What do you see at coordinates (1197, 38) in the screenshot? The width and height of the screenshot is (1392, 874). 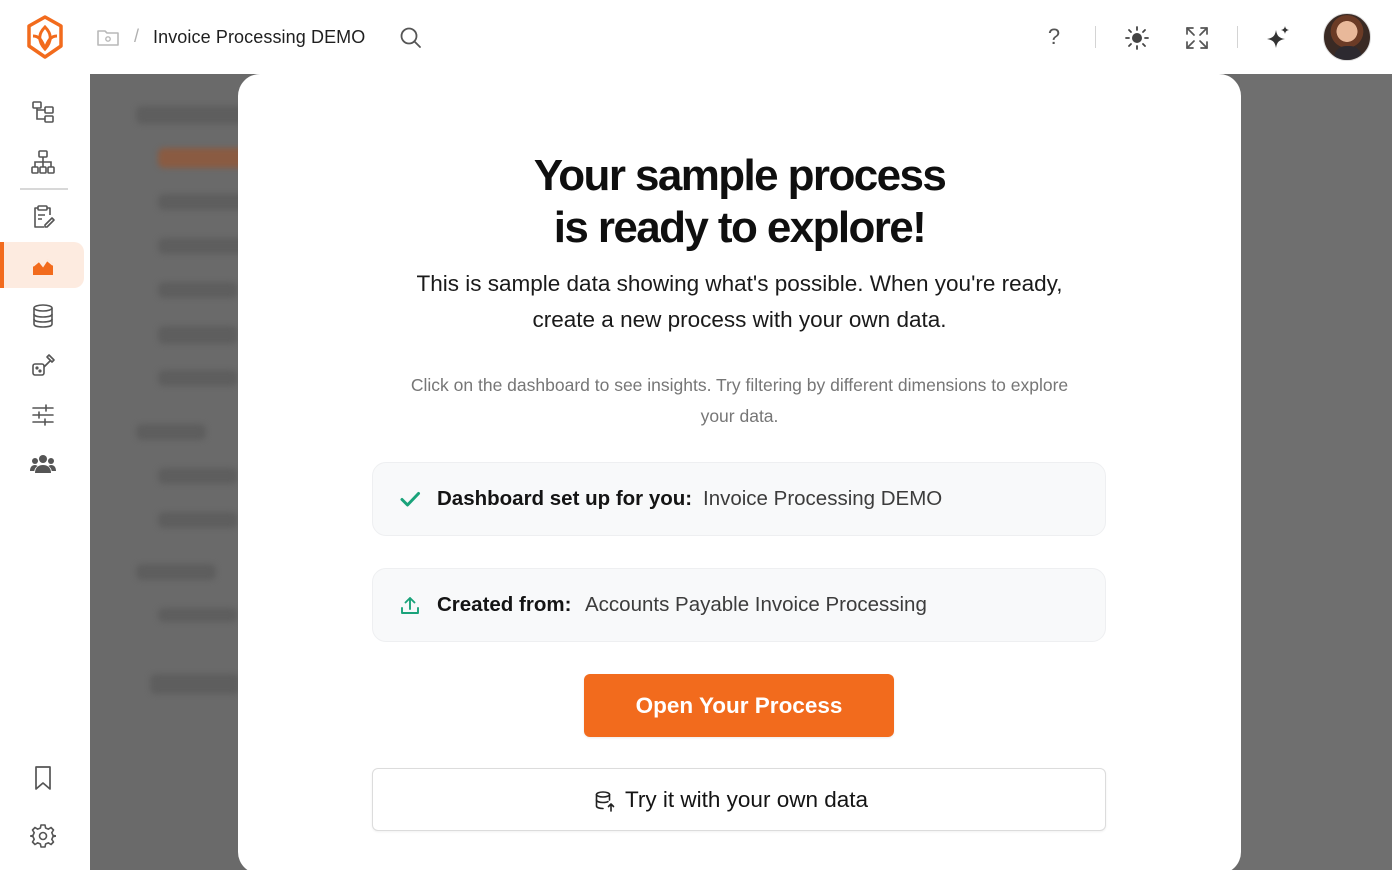 I see `fullscreen-icon` at bounding box center [1197, 38].